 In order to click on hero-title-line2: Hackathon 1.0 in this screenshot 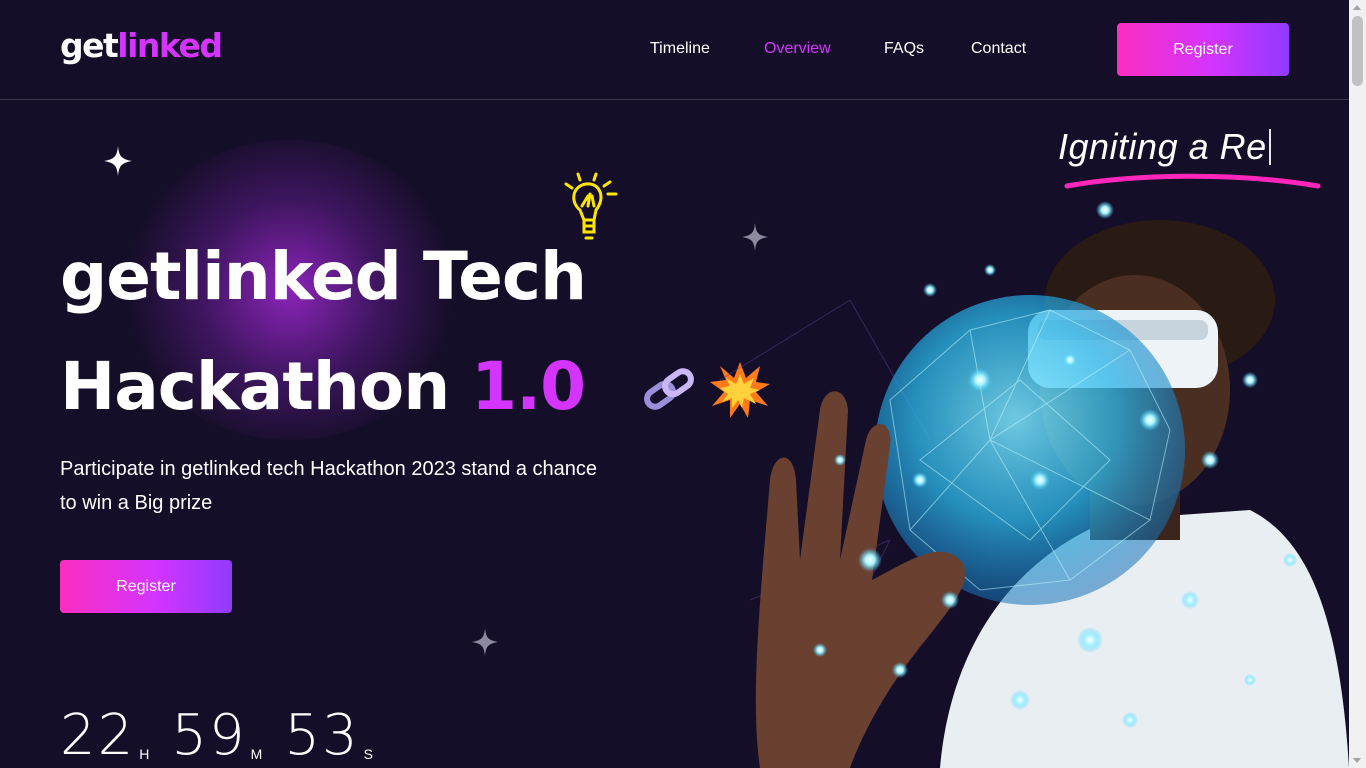, I will do `click(323, 386)`.